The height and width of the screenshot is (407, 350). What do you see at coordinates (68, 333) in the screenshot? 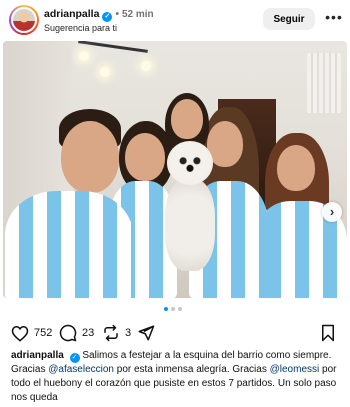
I see `comment-icon` at bounding box center [68, 333].